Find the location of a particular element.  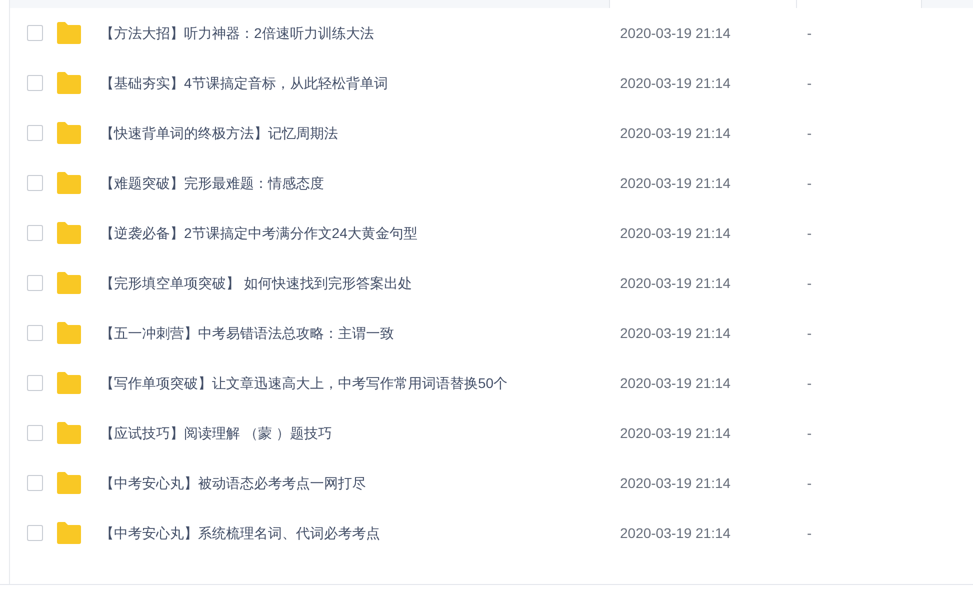

file-name: 【中考安心丸】系统梳理名词、代词必考考点 is located at coordinates (350, 533).